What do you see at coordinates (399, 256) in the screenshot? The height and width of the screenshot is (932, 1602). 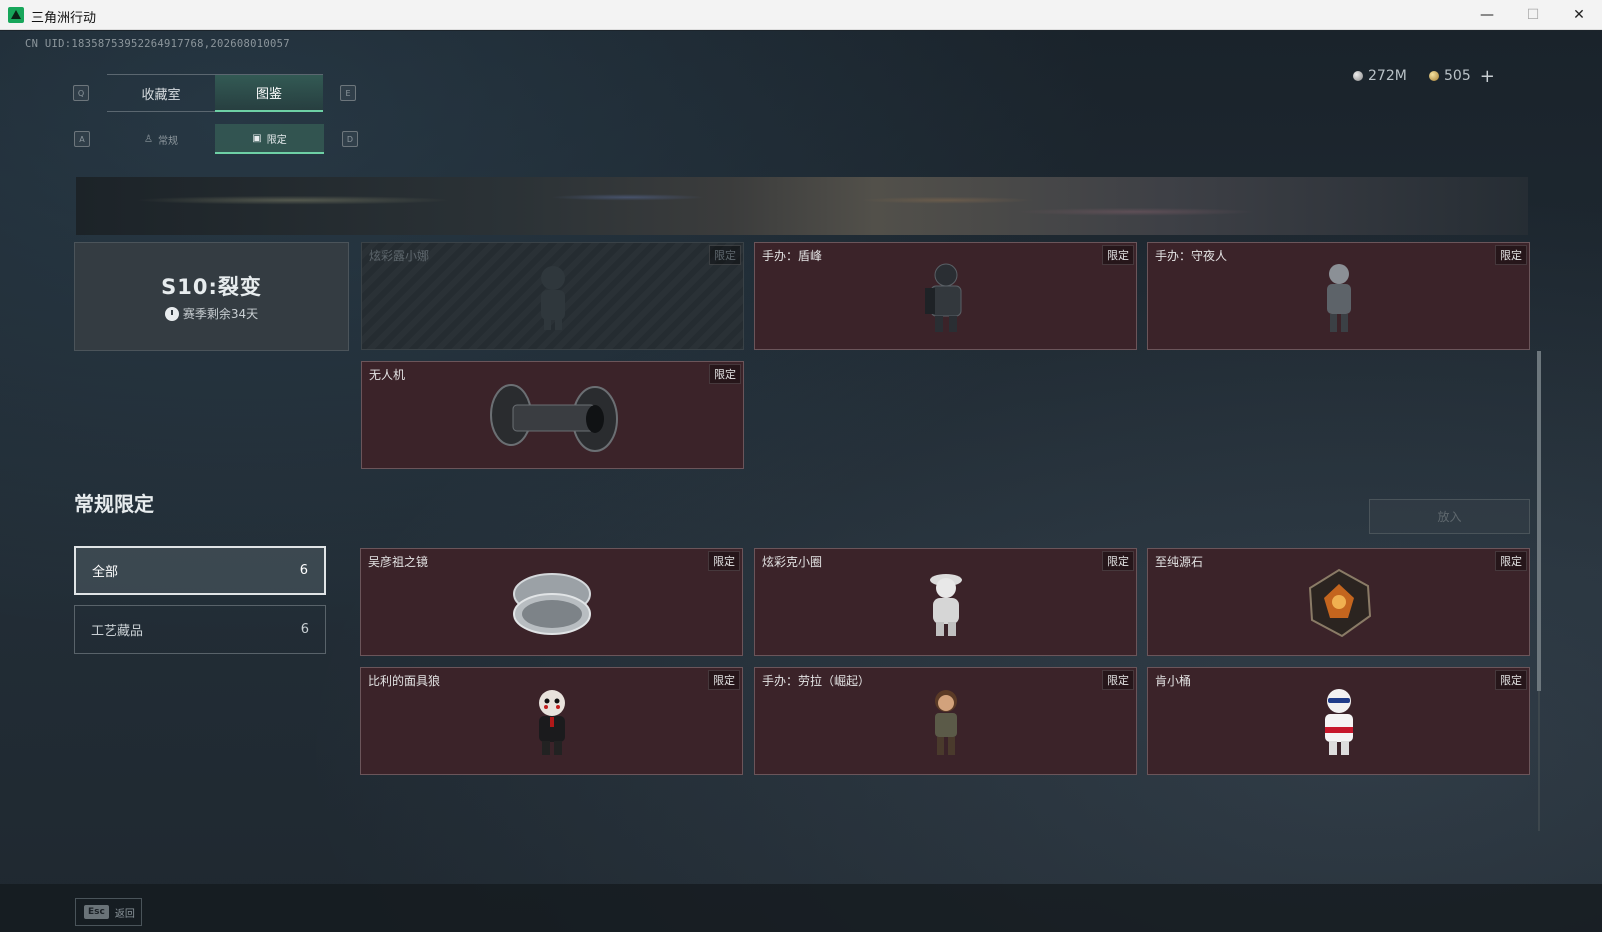 I see `item-name: 炫彩露小娜` at bounding box center [399, 256].